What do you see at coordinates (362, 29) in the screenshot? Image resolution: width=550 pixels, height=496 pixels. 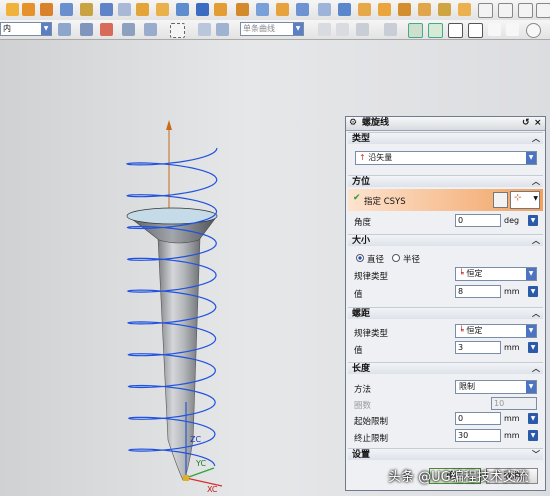 I see `quadrant-icon` at bounding box center [362, 29].